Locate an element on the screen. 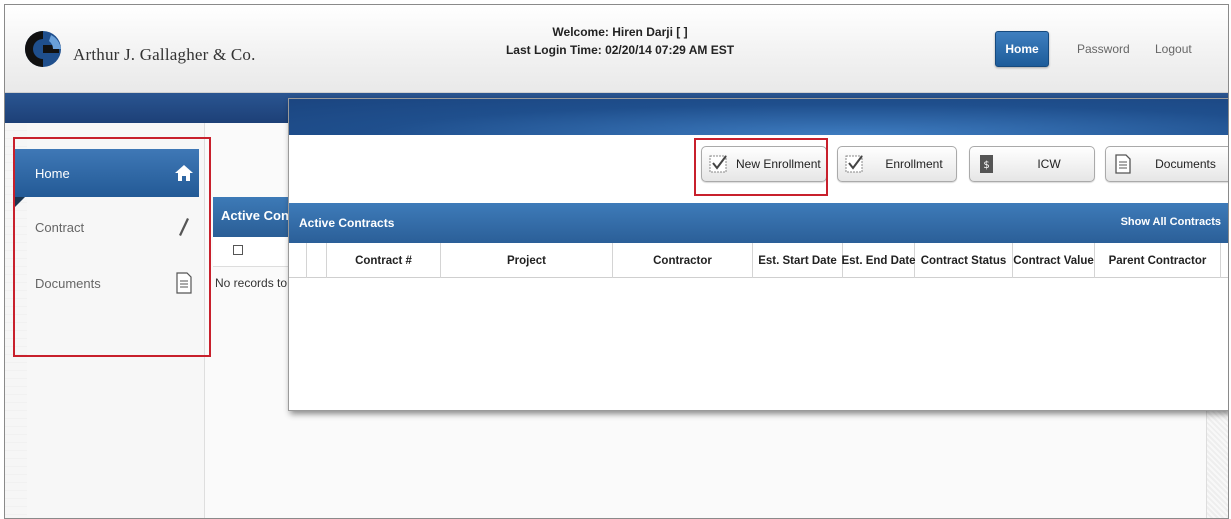  nav-logout-link: Logout is located at coordinates (1173, 49).